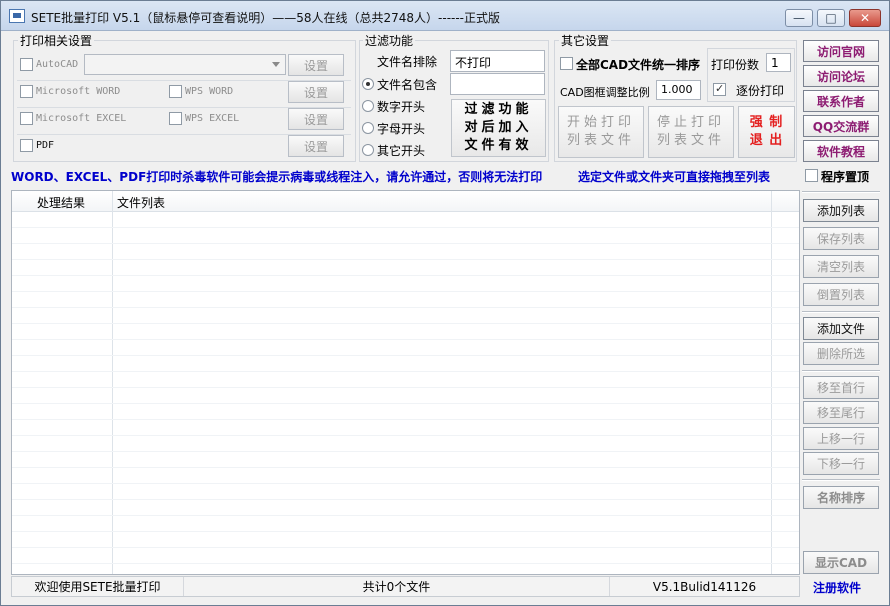  What do you see at coordinates (78, 91) in the screenshot?
I see `ms-word-label: Microsoft WORD` at bounding box center [78, 91].